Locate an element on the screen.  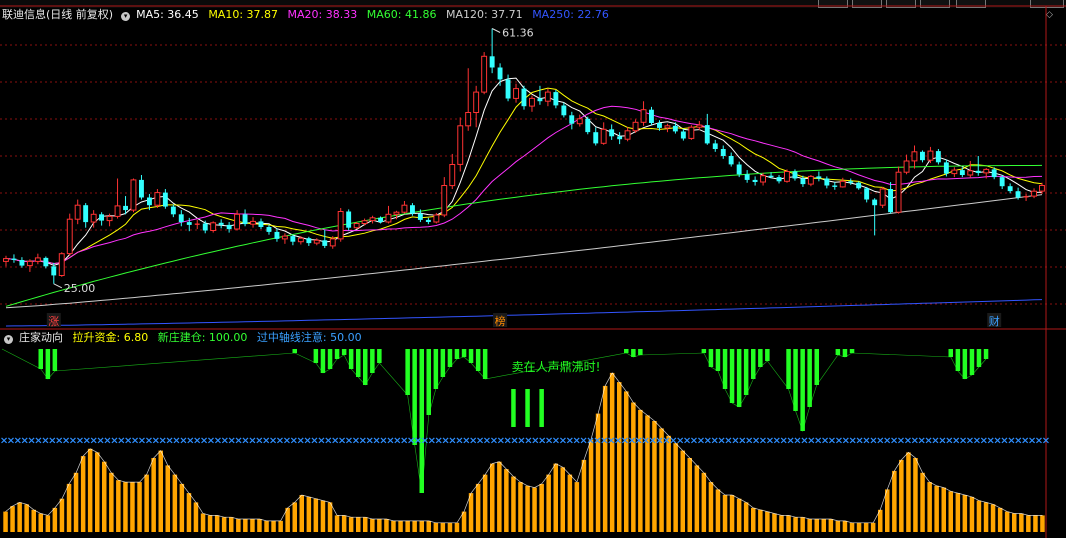
sell-annotation: 卖在人声鼎沸时! is located at coordinates (556, 367).